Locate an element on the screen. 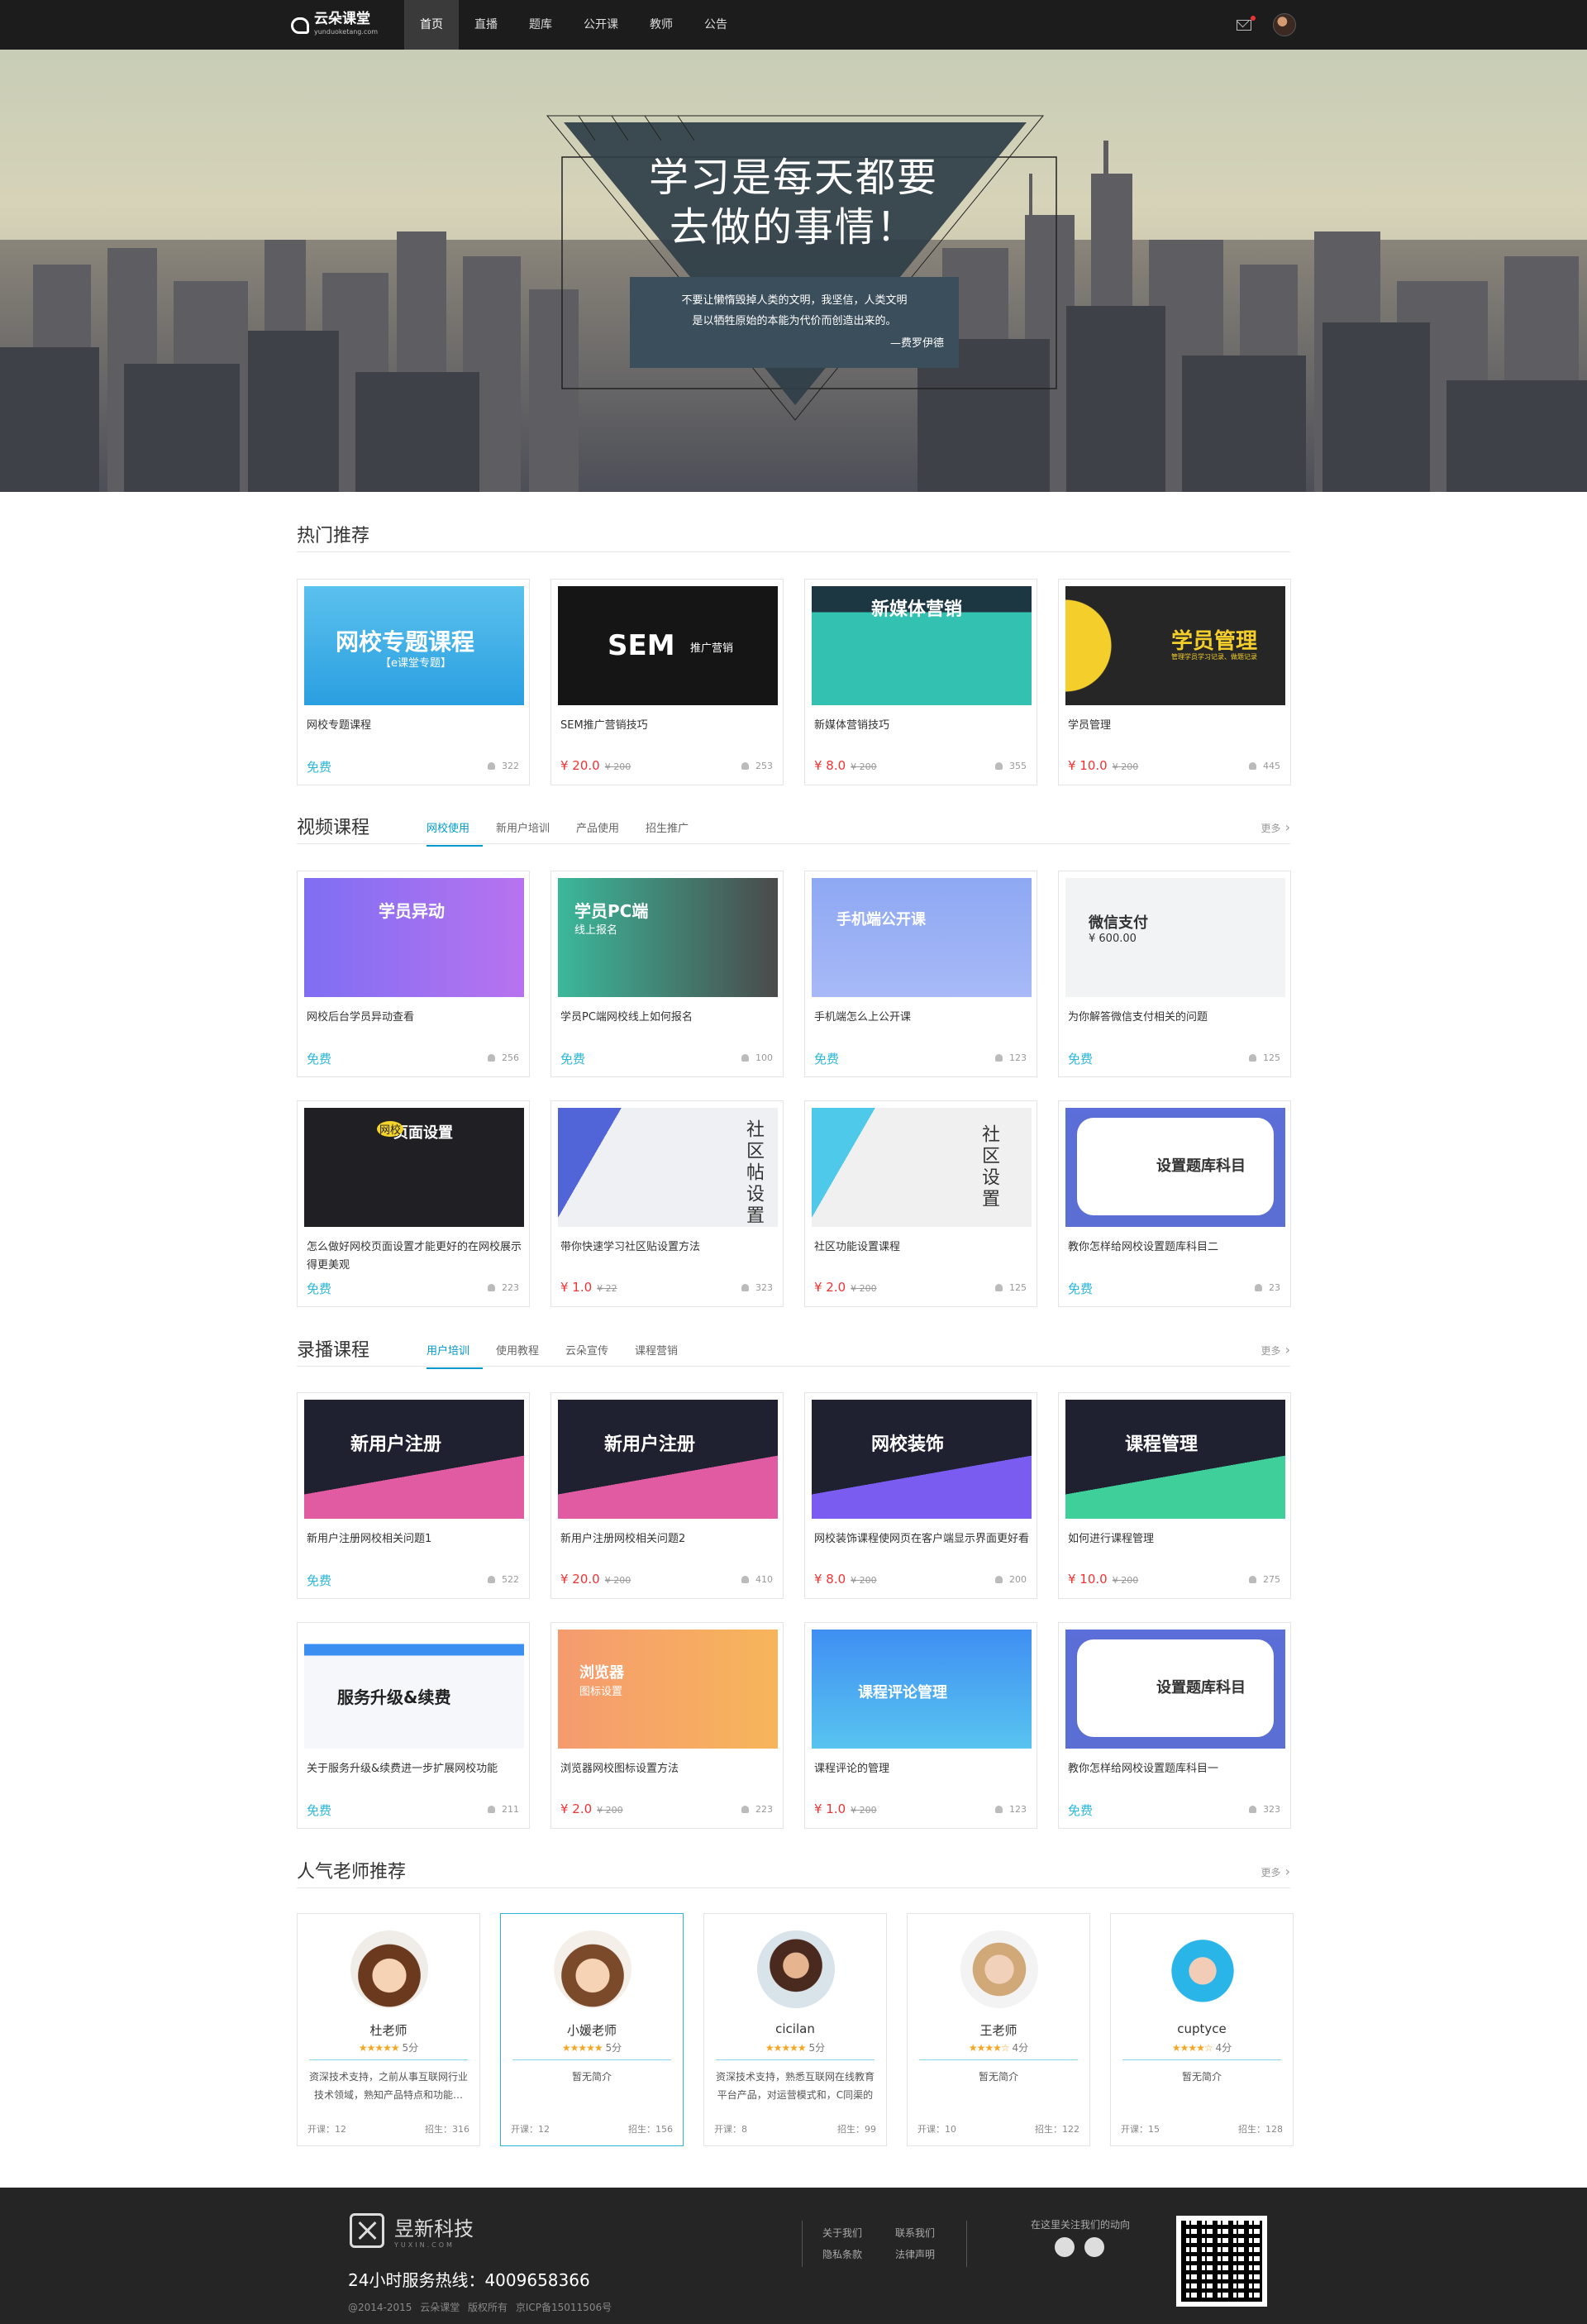  course-card: 社区设置 社区功能设置课程 ¥ 2.0 ¥ 200 125 is located at coordinates (920, 1203).